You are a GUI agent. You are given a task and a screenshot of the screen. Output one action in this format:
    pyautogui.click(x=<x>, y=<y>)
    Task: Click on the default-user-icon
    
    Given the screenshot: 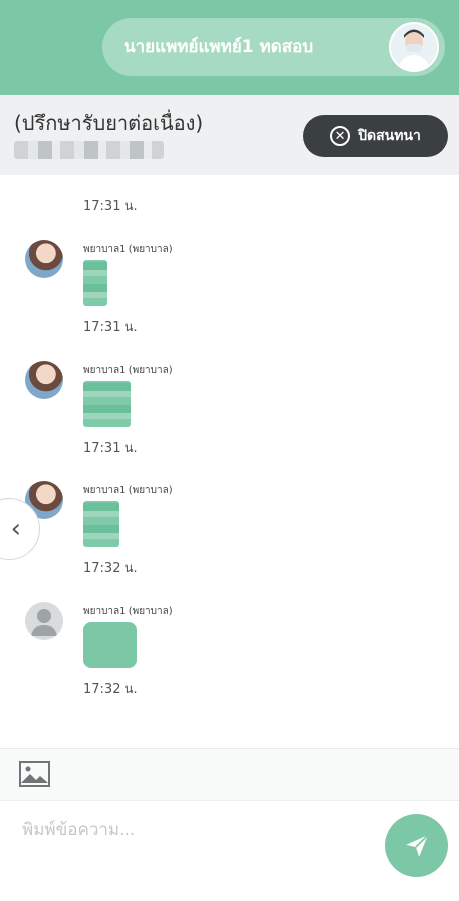 What is the action you would take?
    pyautogui.click(x=44, y=621)
    